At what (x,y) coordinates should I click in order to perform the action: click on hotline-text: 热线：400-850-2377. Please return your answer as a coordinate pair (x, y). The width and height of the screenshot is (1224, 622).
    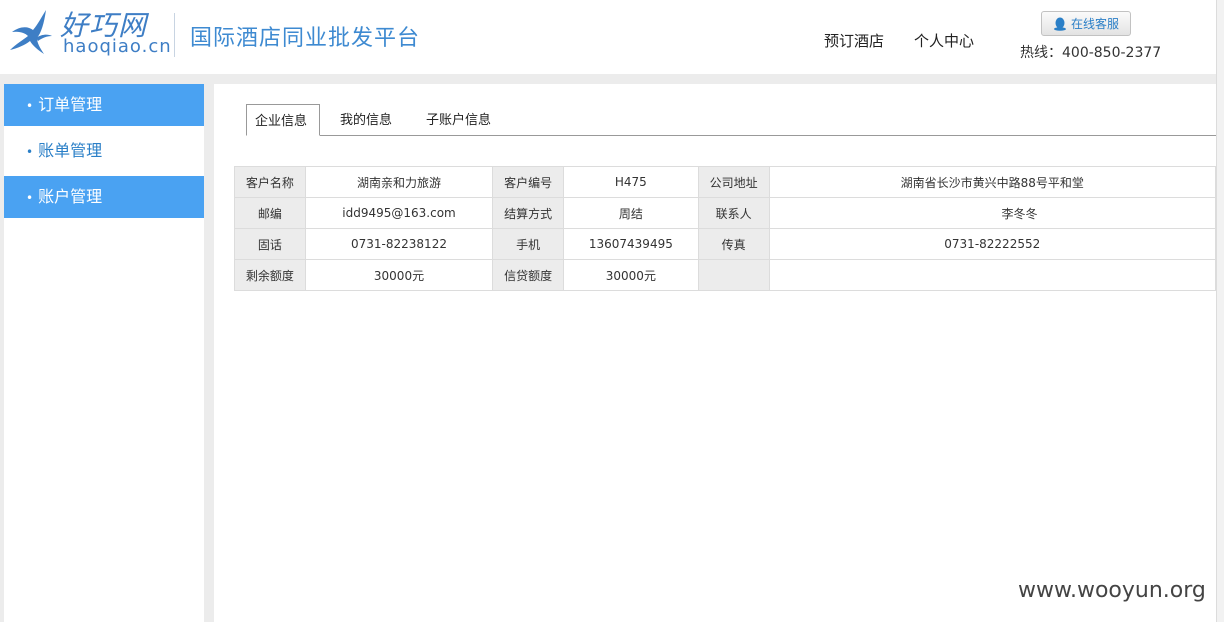
    Looking at the image, I should click on (1091, 53).